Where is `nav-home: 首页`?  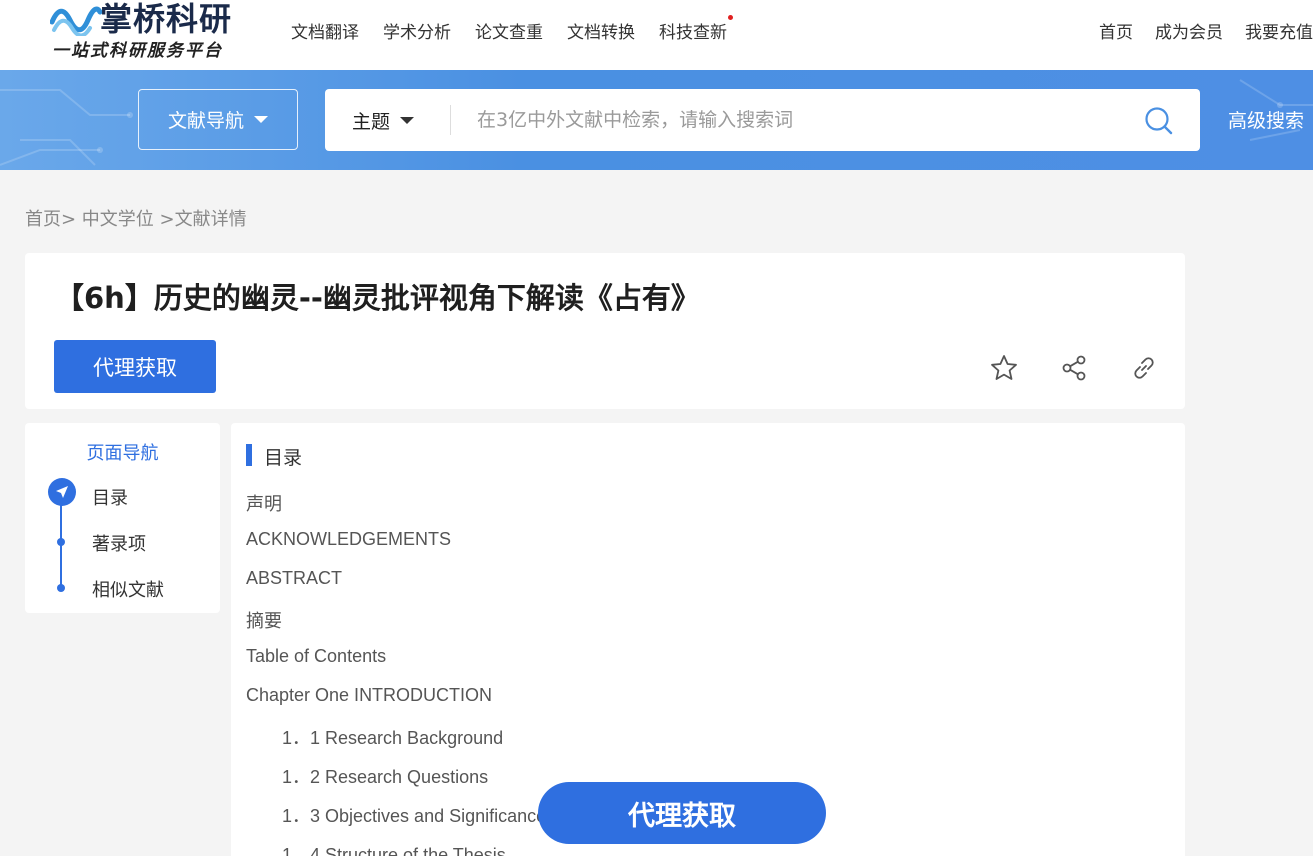
nav-home: 首页 is located at coordinates (1116, 30).